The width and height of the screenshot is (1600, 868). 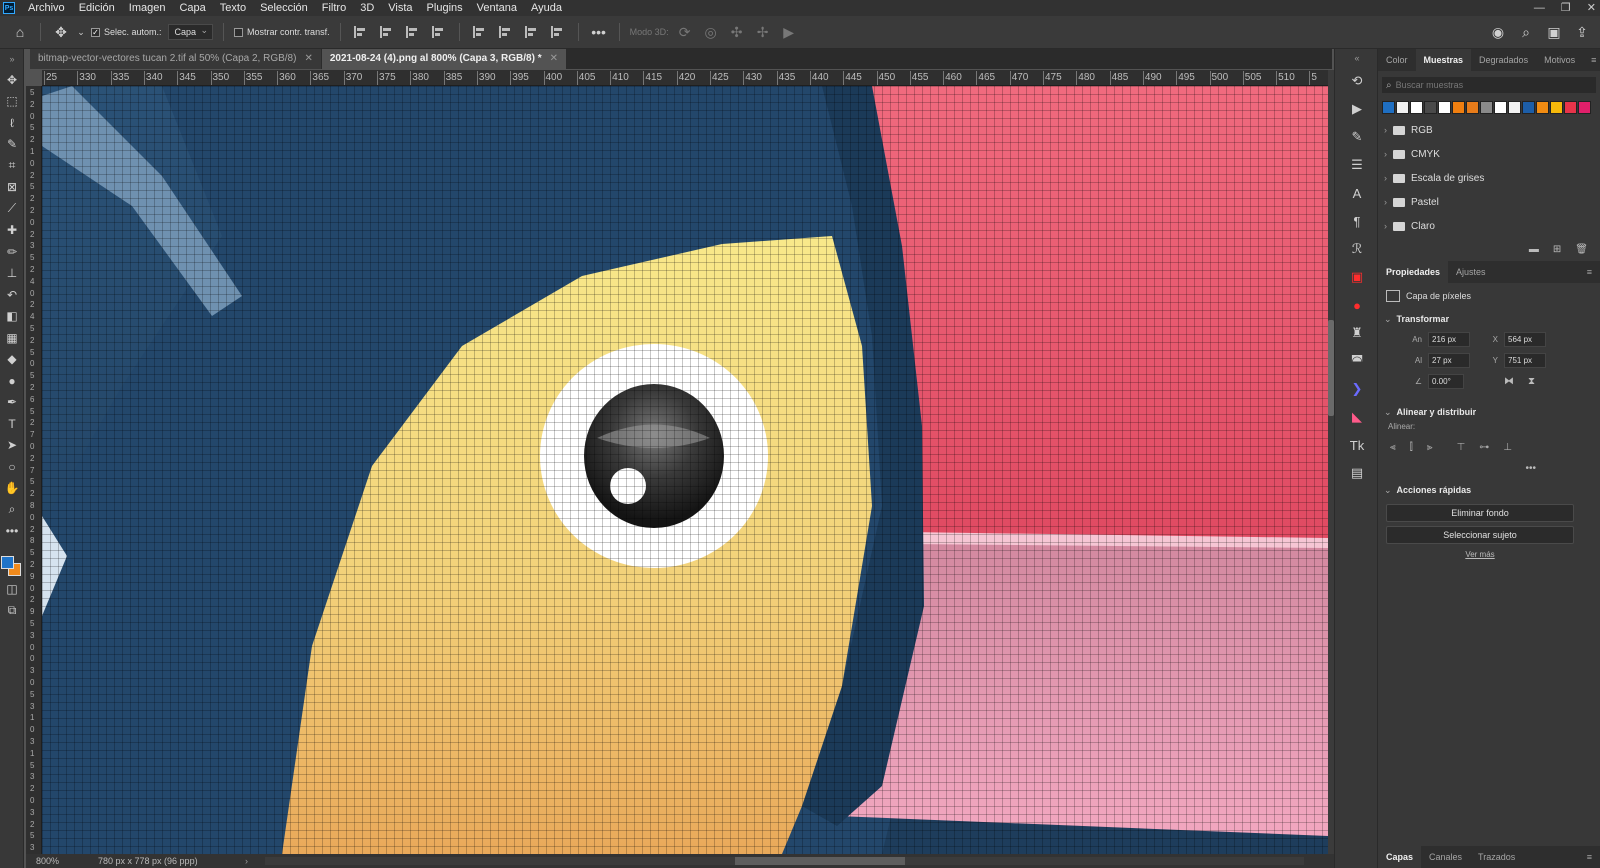 What do you see at coordinates (1357, 81) in the screenshot?
I see `history-panel-icon: ⟲` at bounding box center [1357, 81].